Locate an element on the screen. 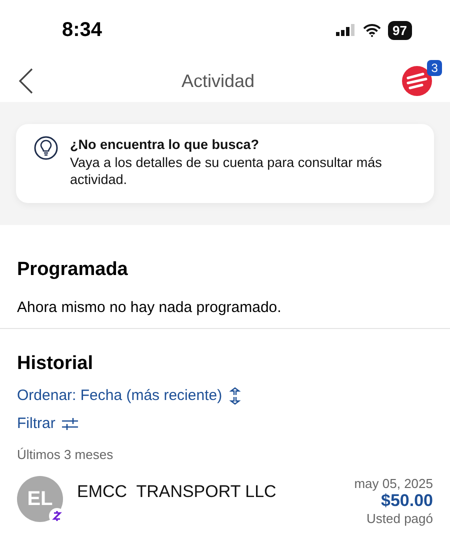  sliders-icon is located at coordinates (70, 423).